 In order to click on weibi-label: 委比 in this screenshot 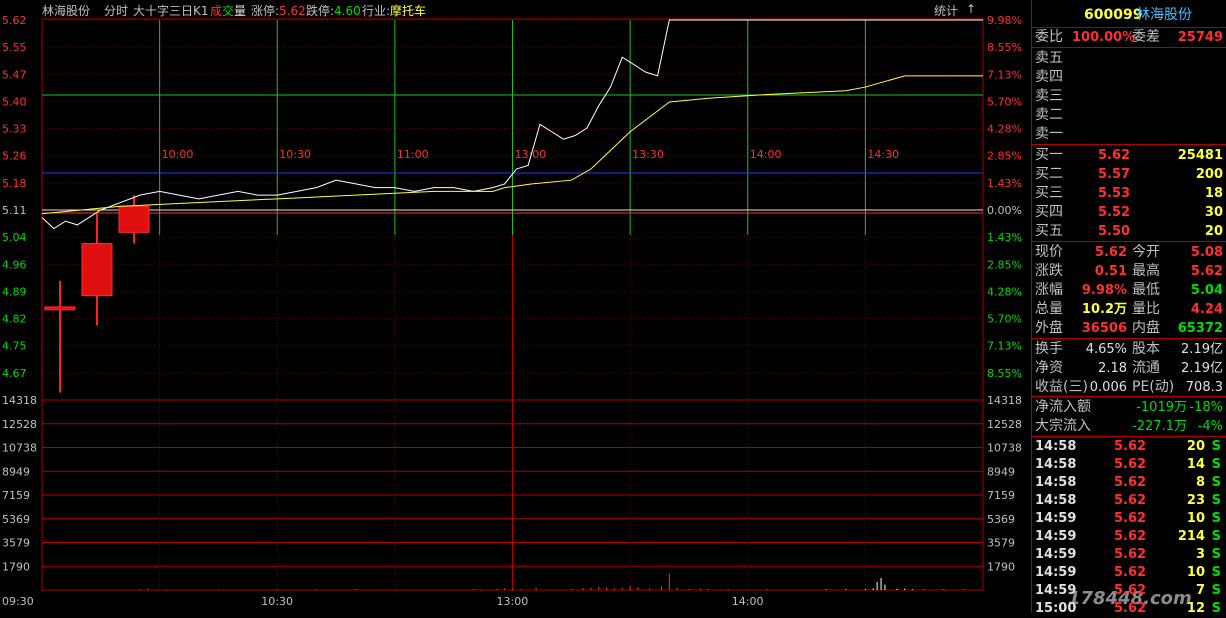, I will do `click(1049, 37)`.